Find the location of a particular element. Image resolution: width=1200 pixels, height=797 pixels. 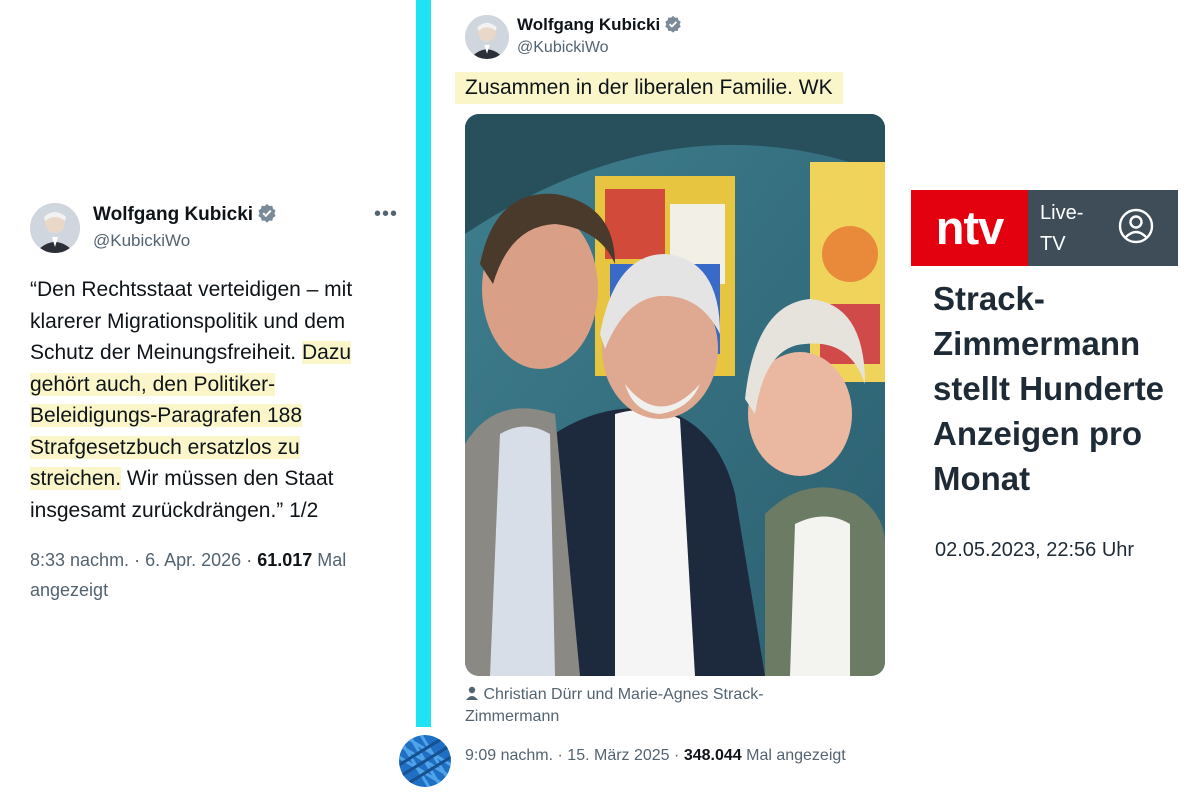

headline-line: Anzeigen pro is located at coordinates (1038, 433).